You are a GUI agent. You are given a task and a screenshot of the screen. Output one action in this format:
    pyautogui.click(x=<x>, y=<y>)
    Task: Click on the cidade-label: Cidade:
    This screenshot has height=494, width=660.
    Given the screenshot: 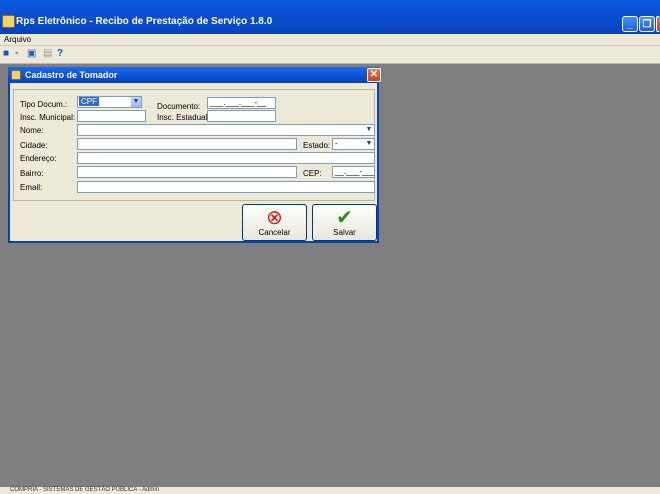 What is the action you would take?
    pyautogui.click(x=34, y=145)
    